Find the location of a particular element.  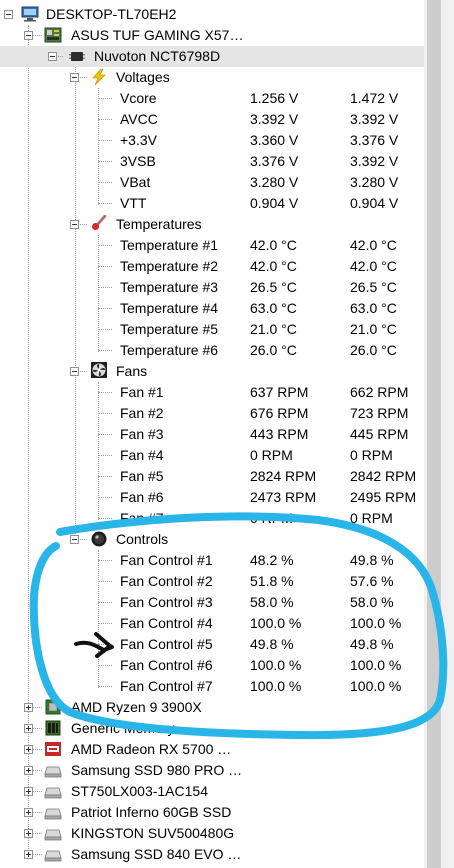

sensor-value: 0 RPM is located at coordinates (271, 518).